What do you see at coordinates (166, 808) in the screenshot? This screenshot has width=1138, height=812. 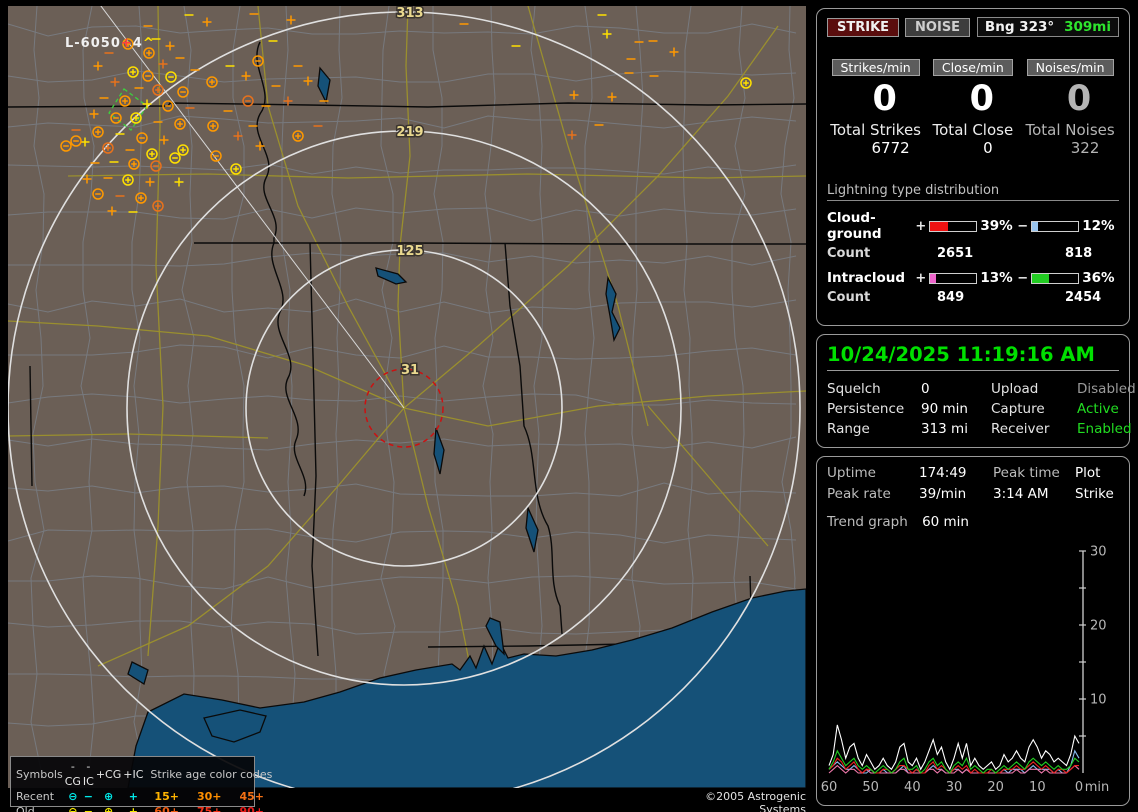 I see `age-code: 60+` at bounding box center [166, 808].